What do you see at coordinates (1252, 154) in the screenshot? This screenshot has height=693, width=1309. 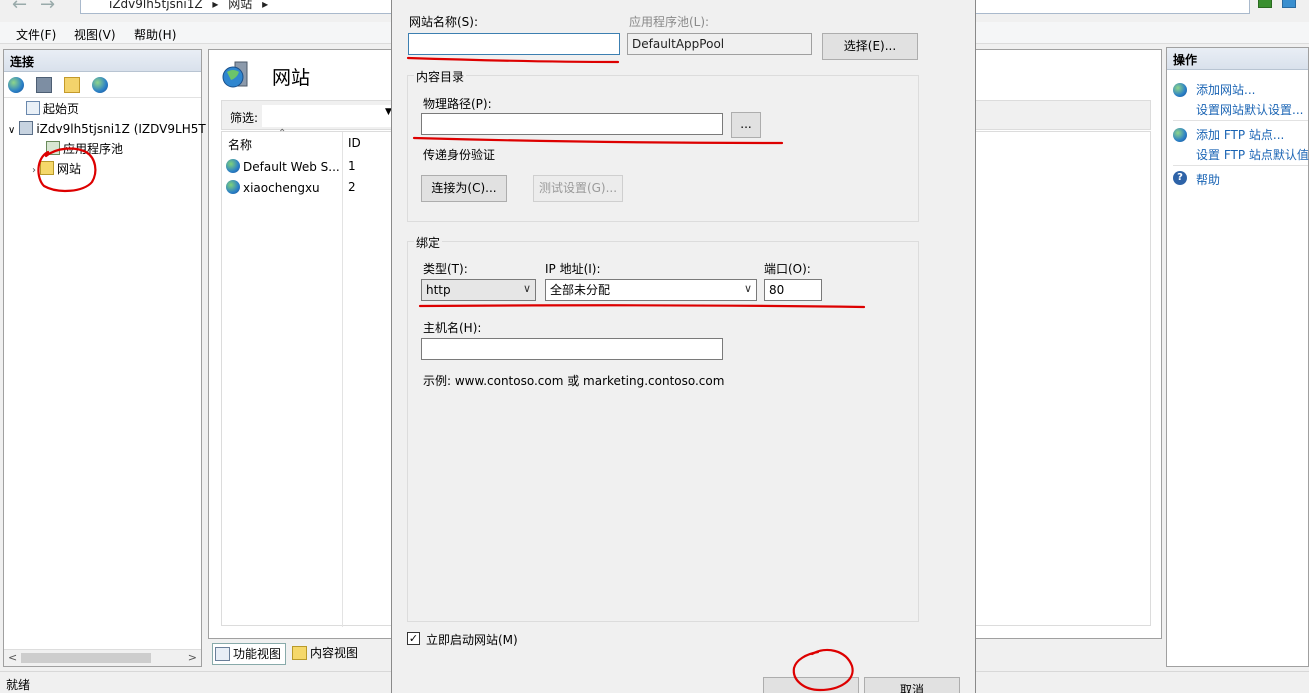 I see `ftp-defaults-link: 设置 FTP 站点默认值` at bounding box center [1252, 154].